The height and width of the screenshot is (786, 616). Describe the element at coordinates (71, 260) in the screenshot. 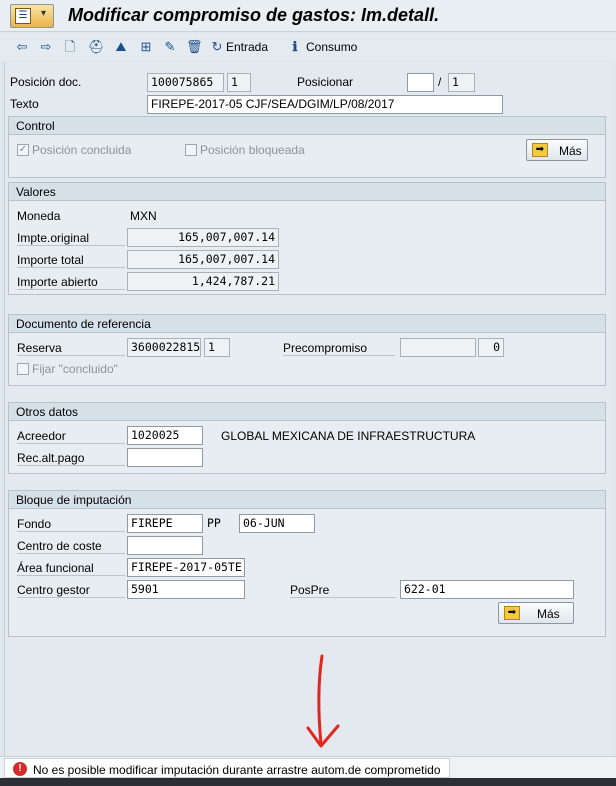

I see `importe-total-label: Importe total` at that location.